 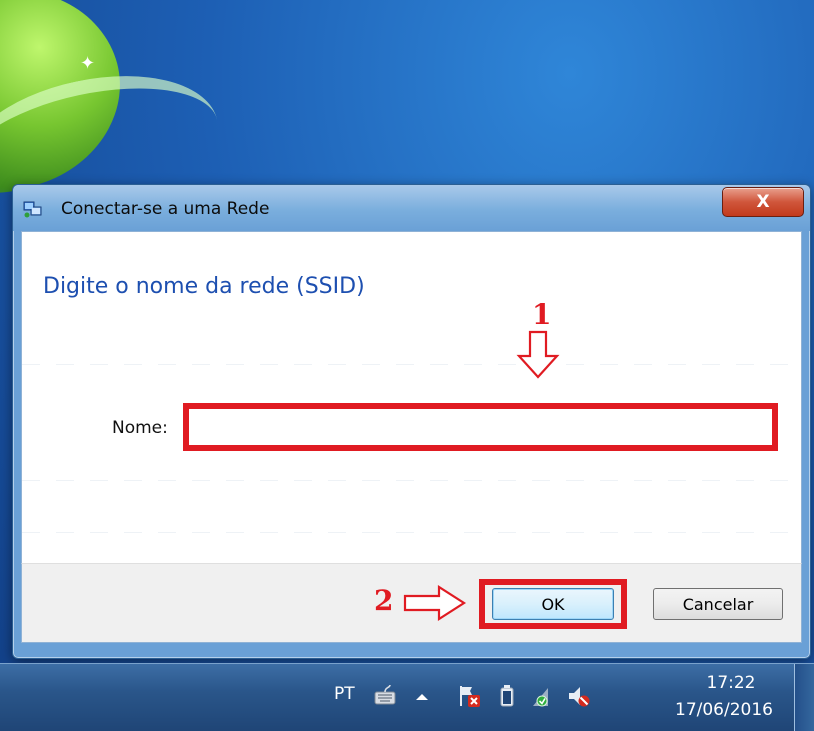 What do you see at coordinates (140, 428) in the screenshot?
I see `name-label: Nome:` at bounding box center [140, 428].